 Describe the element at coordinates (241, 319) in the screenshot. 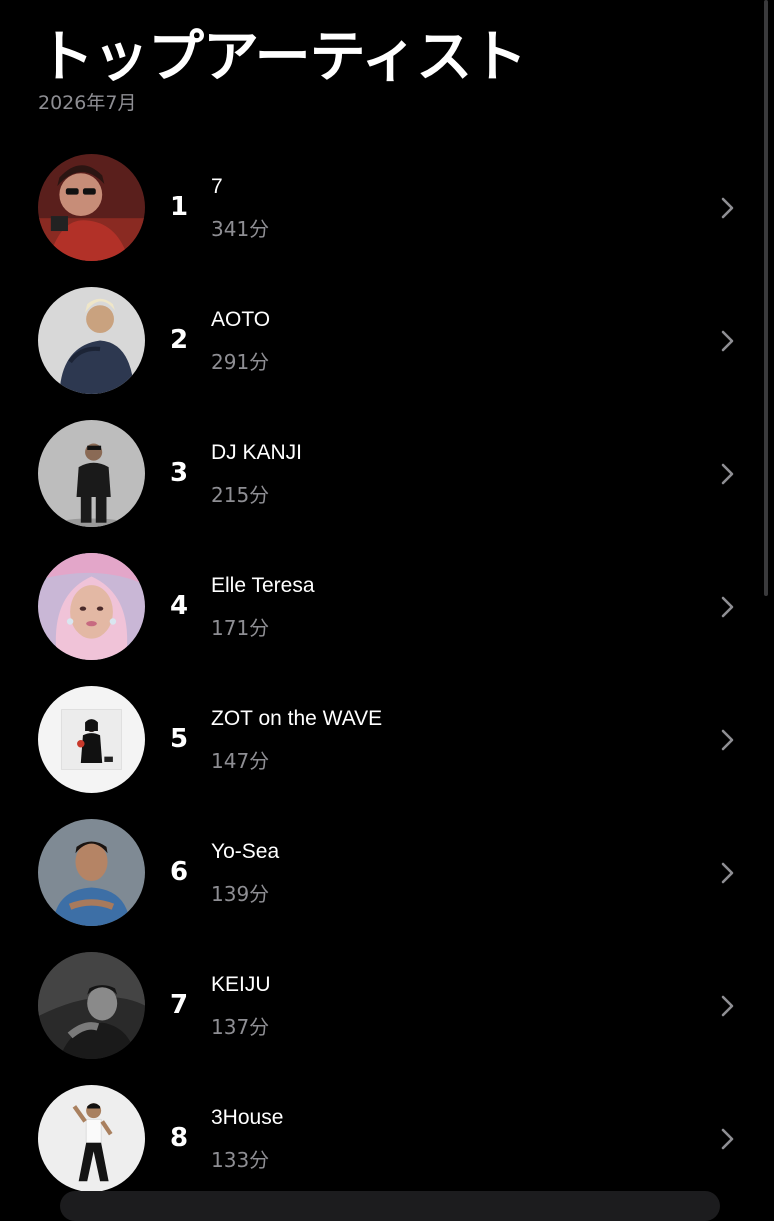

I see `artist-name: AOTO` at that location.